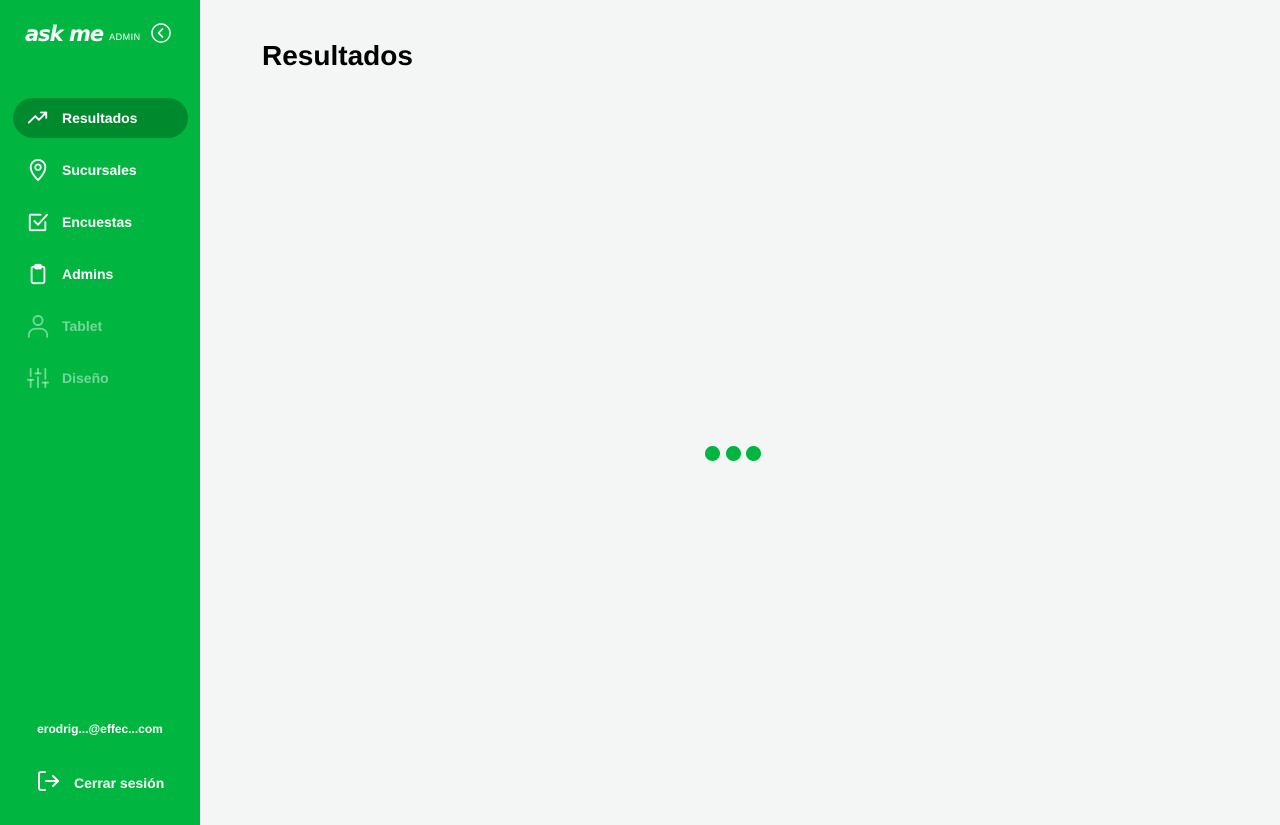 This screenshot has height=825, width=1280. I want to click on sidebar-item-sucursales: Sucursales, so click(100, 170).